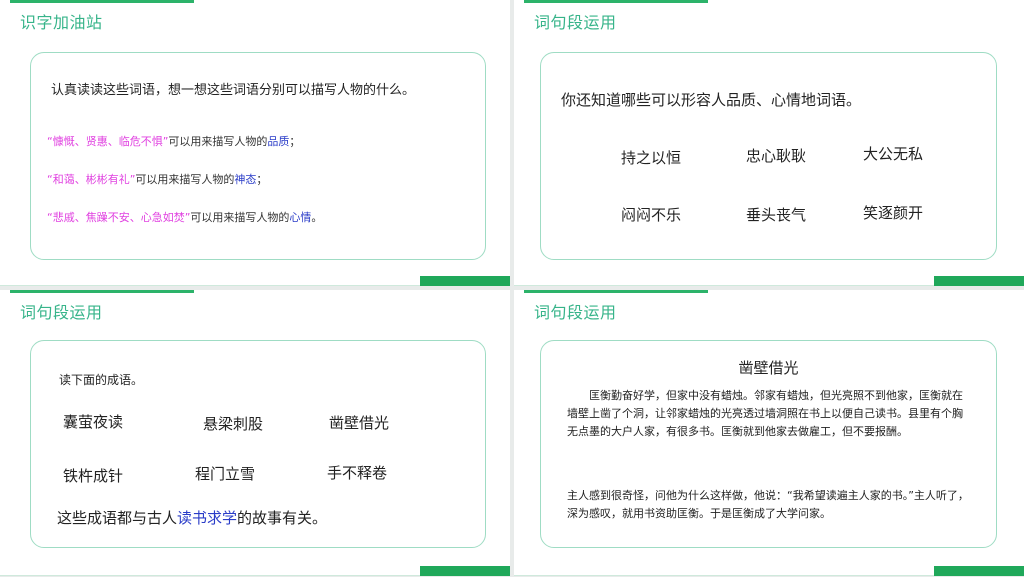  What do you see at coordinates (776, 215) in the screenshot?
I see `word-item: 垂头丧气` at bounding box center [776, 215].